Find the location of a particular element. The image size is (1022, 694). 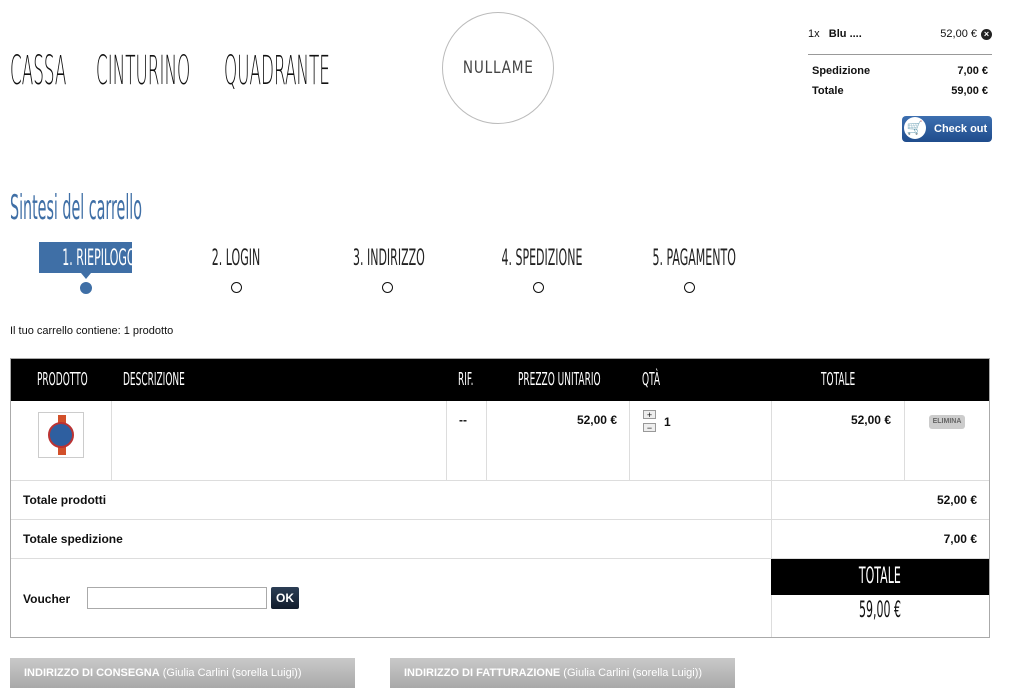

col-descrizione: DESCRIZIONE is located at coordinates (154, 379).